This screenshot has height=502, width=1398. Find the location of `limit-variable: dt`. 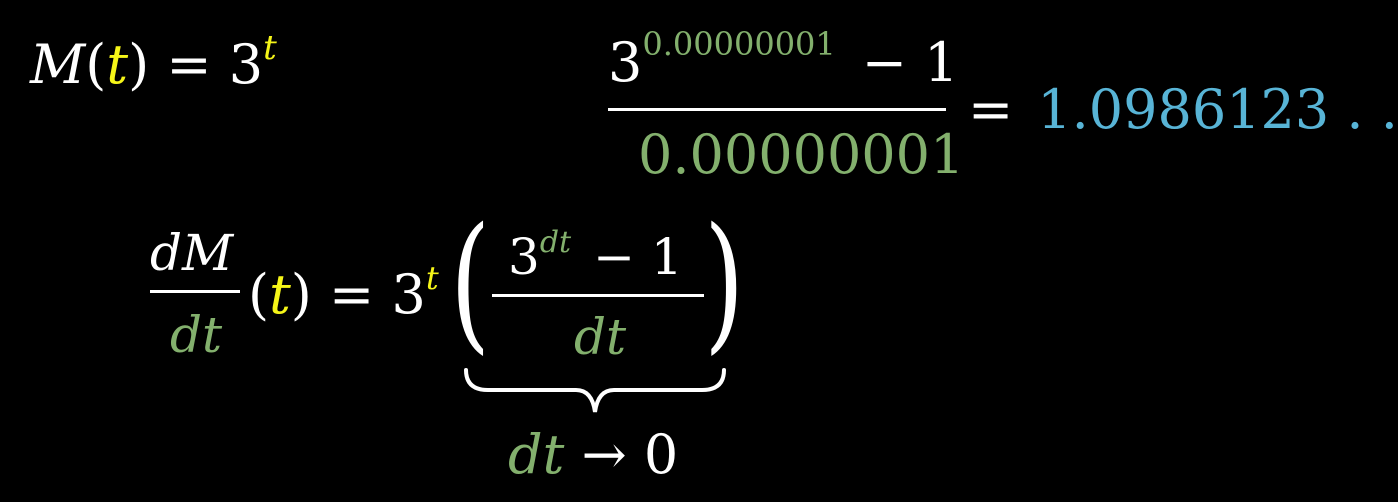

limit-variable: dt is located at coordinates (536, 454).